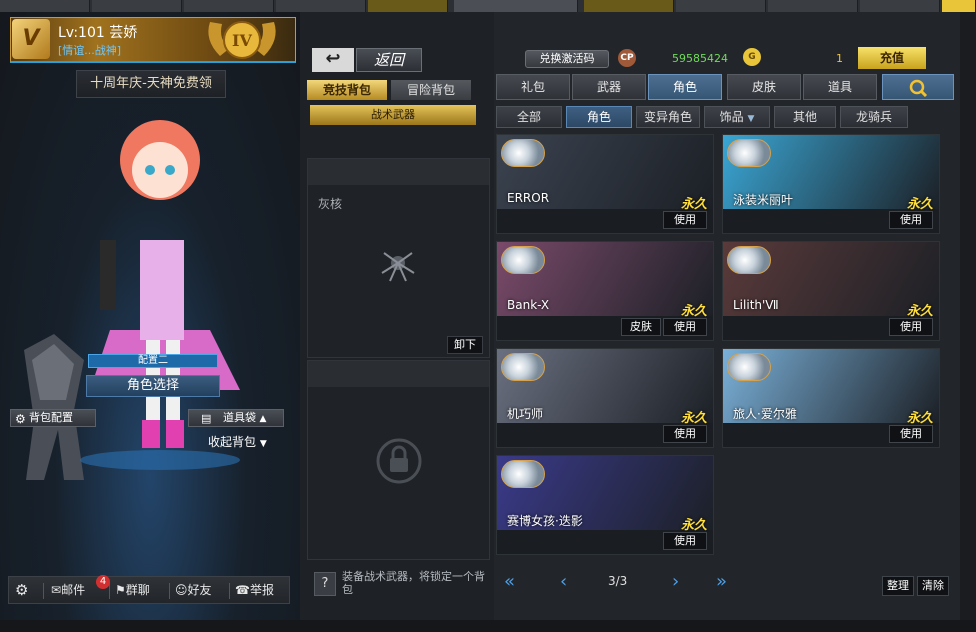 The width and height of the screenshot is (976, 632). Describe the element at coordinates (237, 441) in the screenshot. I see `collapse-bag-button: 收起背包 ▼` at that location.